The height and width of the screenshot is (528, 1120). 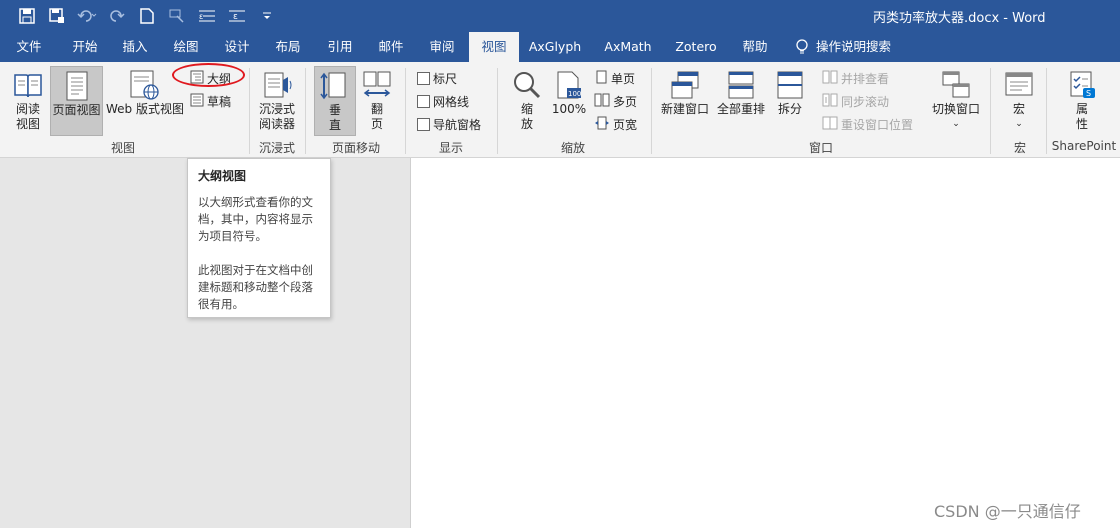 I want to click on side-to-side-button: 翻 页, so click(x=377, y=101).